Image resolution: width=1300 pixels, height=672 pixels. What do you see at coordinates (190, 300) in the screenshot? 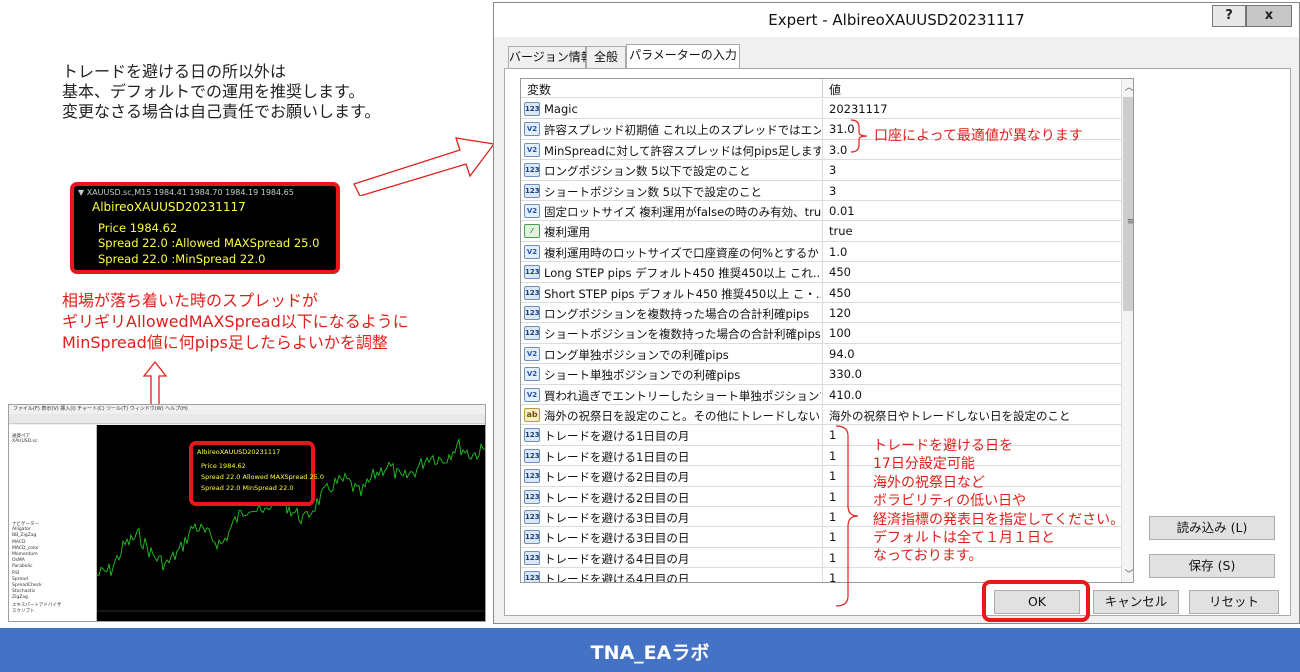
I see `minspread-note-line: 相場が落ち着いた時のスプレッドが` at bounding box center [190, 300].